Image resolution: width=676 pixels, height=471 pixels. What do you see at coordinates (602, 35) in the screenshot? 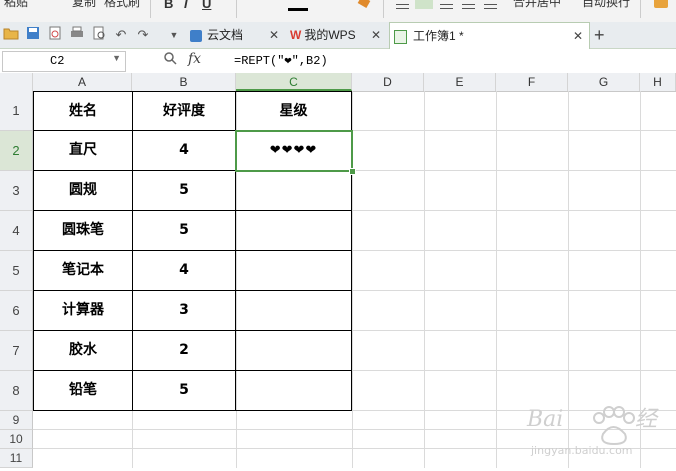
I see `new-tab-button: +` at bounding box center [602, 35].